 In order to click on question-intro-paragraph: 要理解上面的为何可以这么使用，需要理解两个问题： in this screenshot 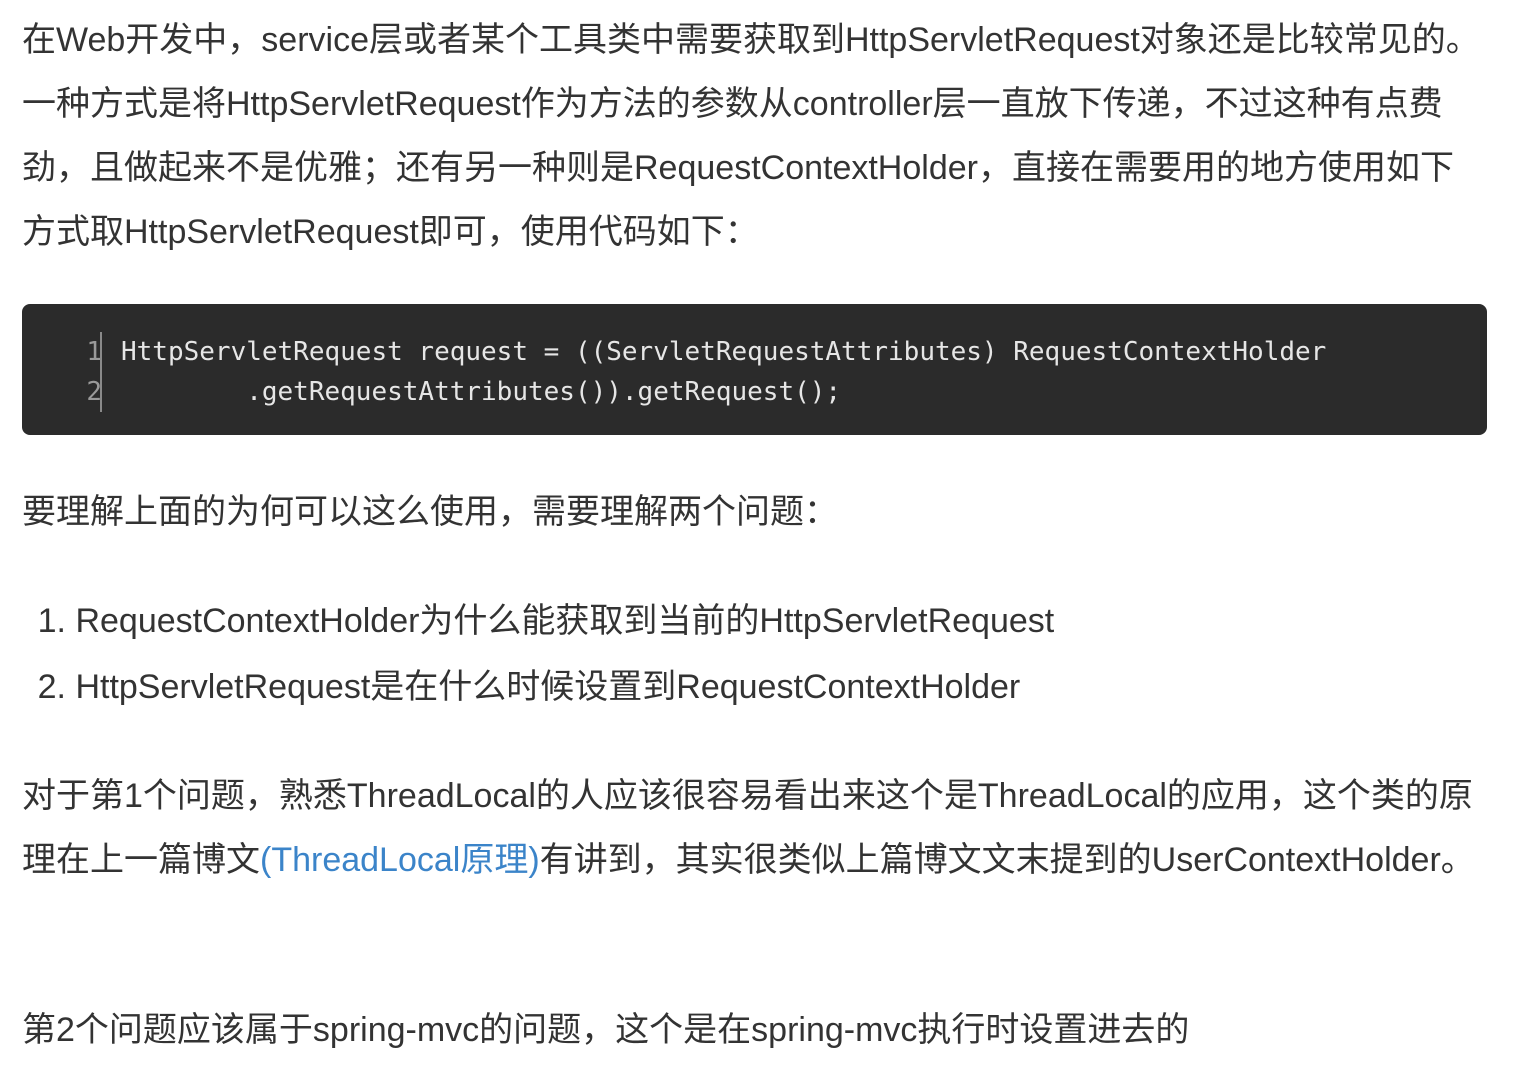, I will do `click(430, 512)`.